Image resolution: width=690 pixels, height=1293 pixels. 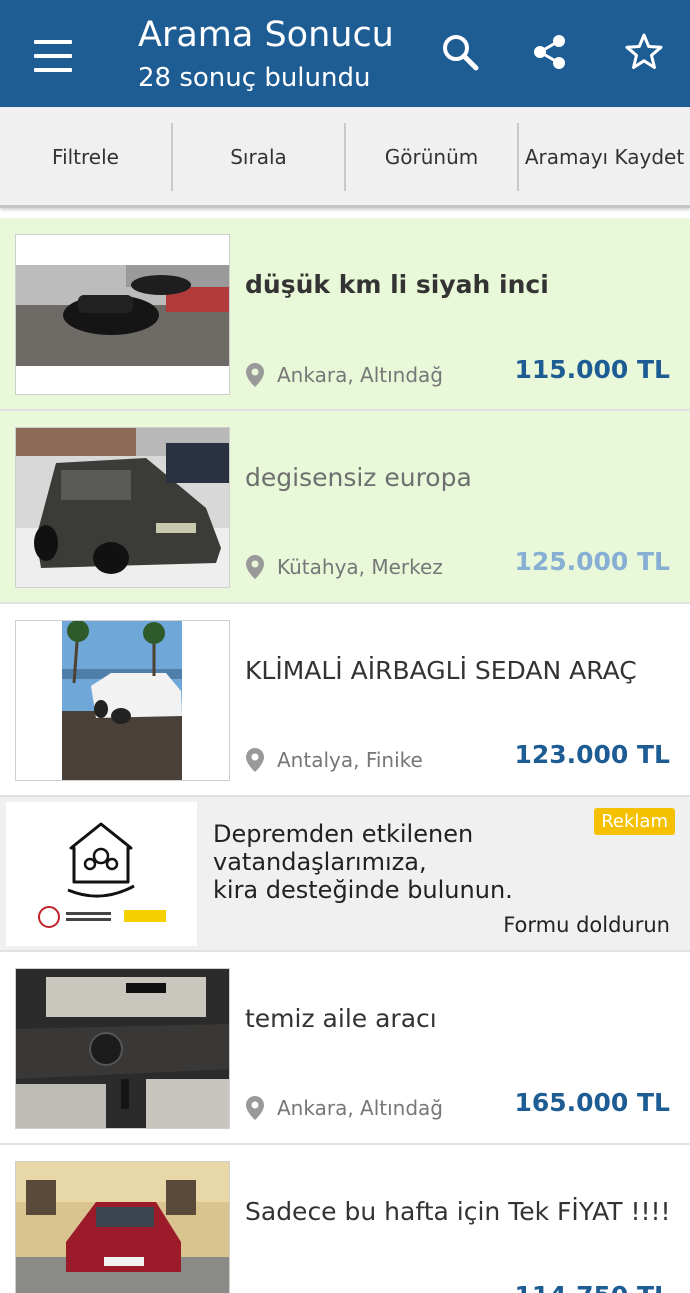 What do you see at coordinates (397, 284) in the screenshot?
I see `listing-title: düşük km li siyah inci` at bounding box center [397, 284].